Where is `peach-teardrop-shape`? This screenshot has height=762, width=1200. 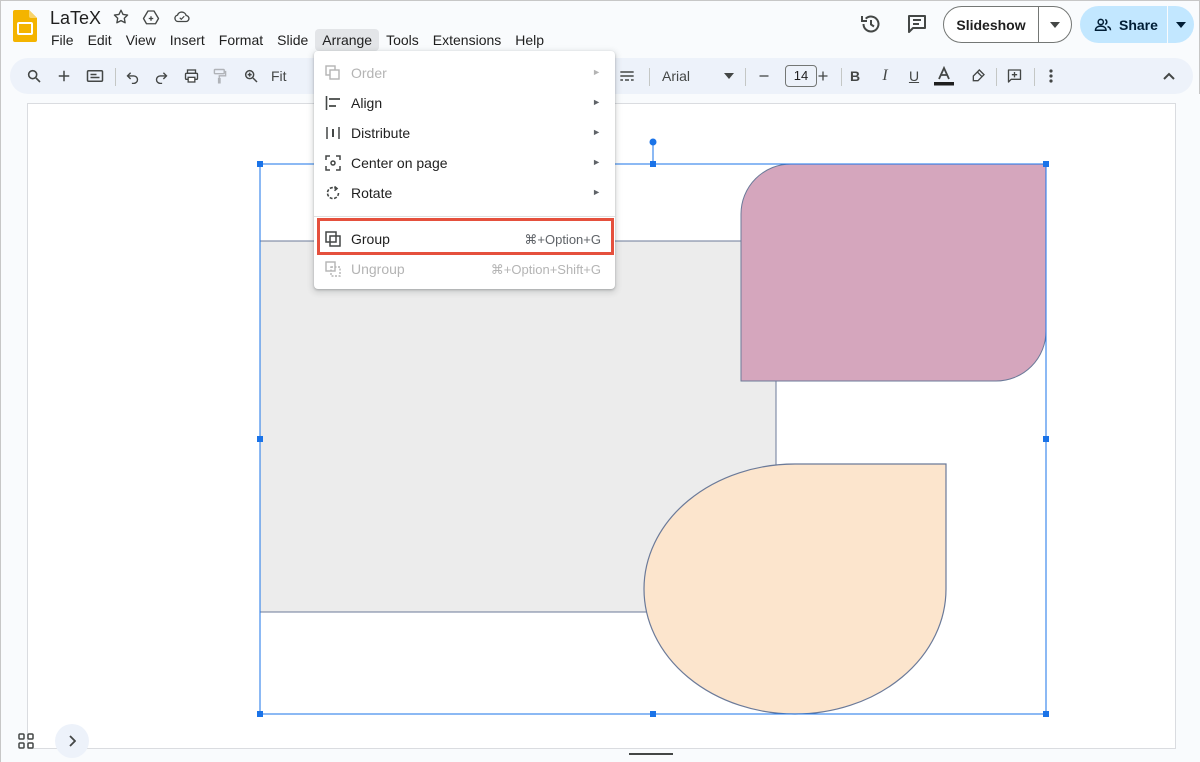 peach-teardrop-shape is located at coordinates (795, 589).